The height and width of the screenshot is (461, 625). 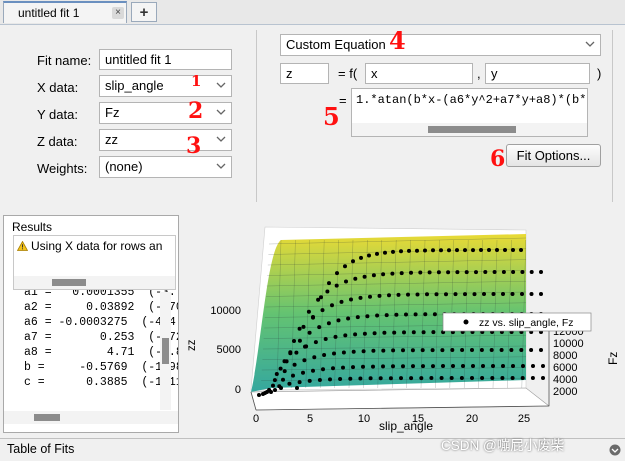 What do you see at coordinates (118, 13) in the screenshot?
I see `close-tab-icon: ×` at bounding box center [118, 13].